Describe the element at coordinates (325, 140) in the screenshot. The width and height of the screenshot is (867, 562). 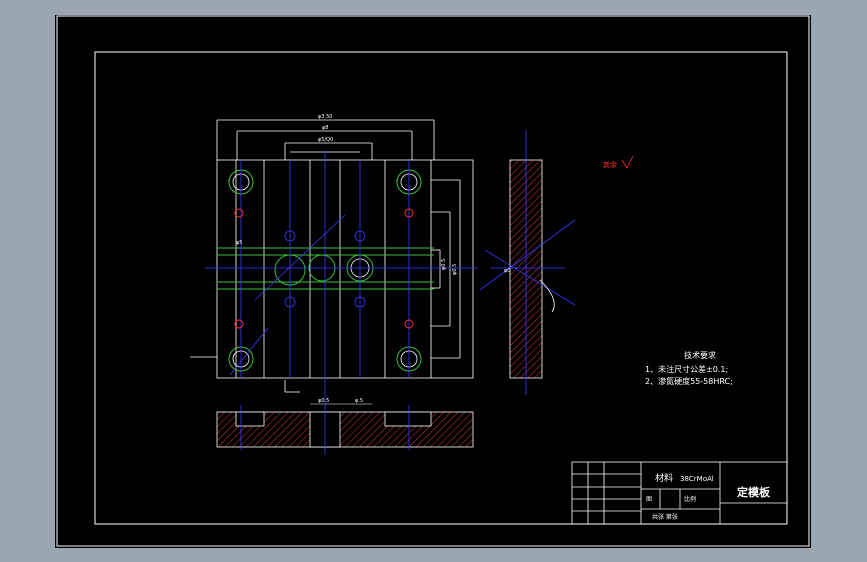
I see `dim-inner-width-2: φ5/Q0` at that location.